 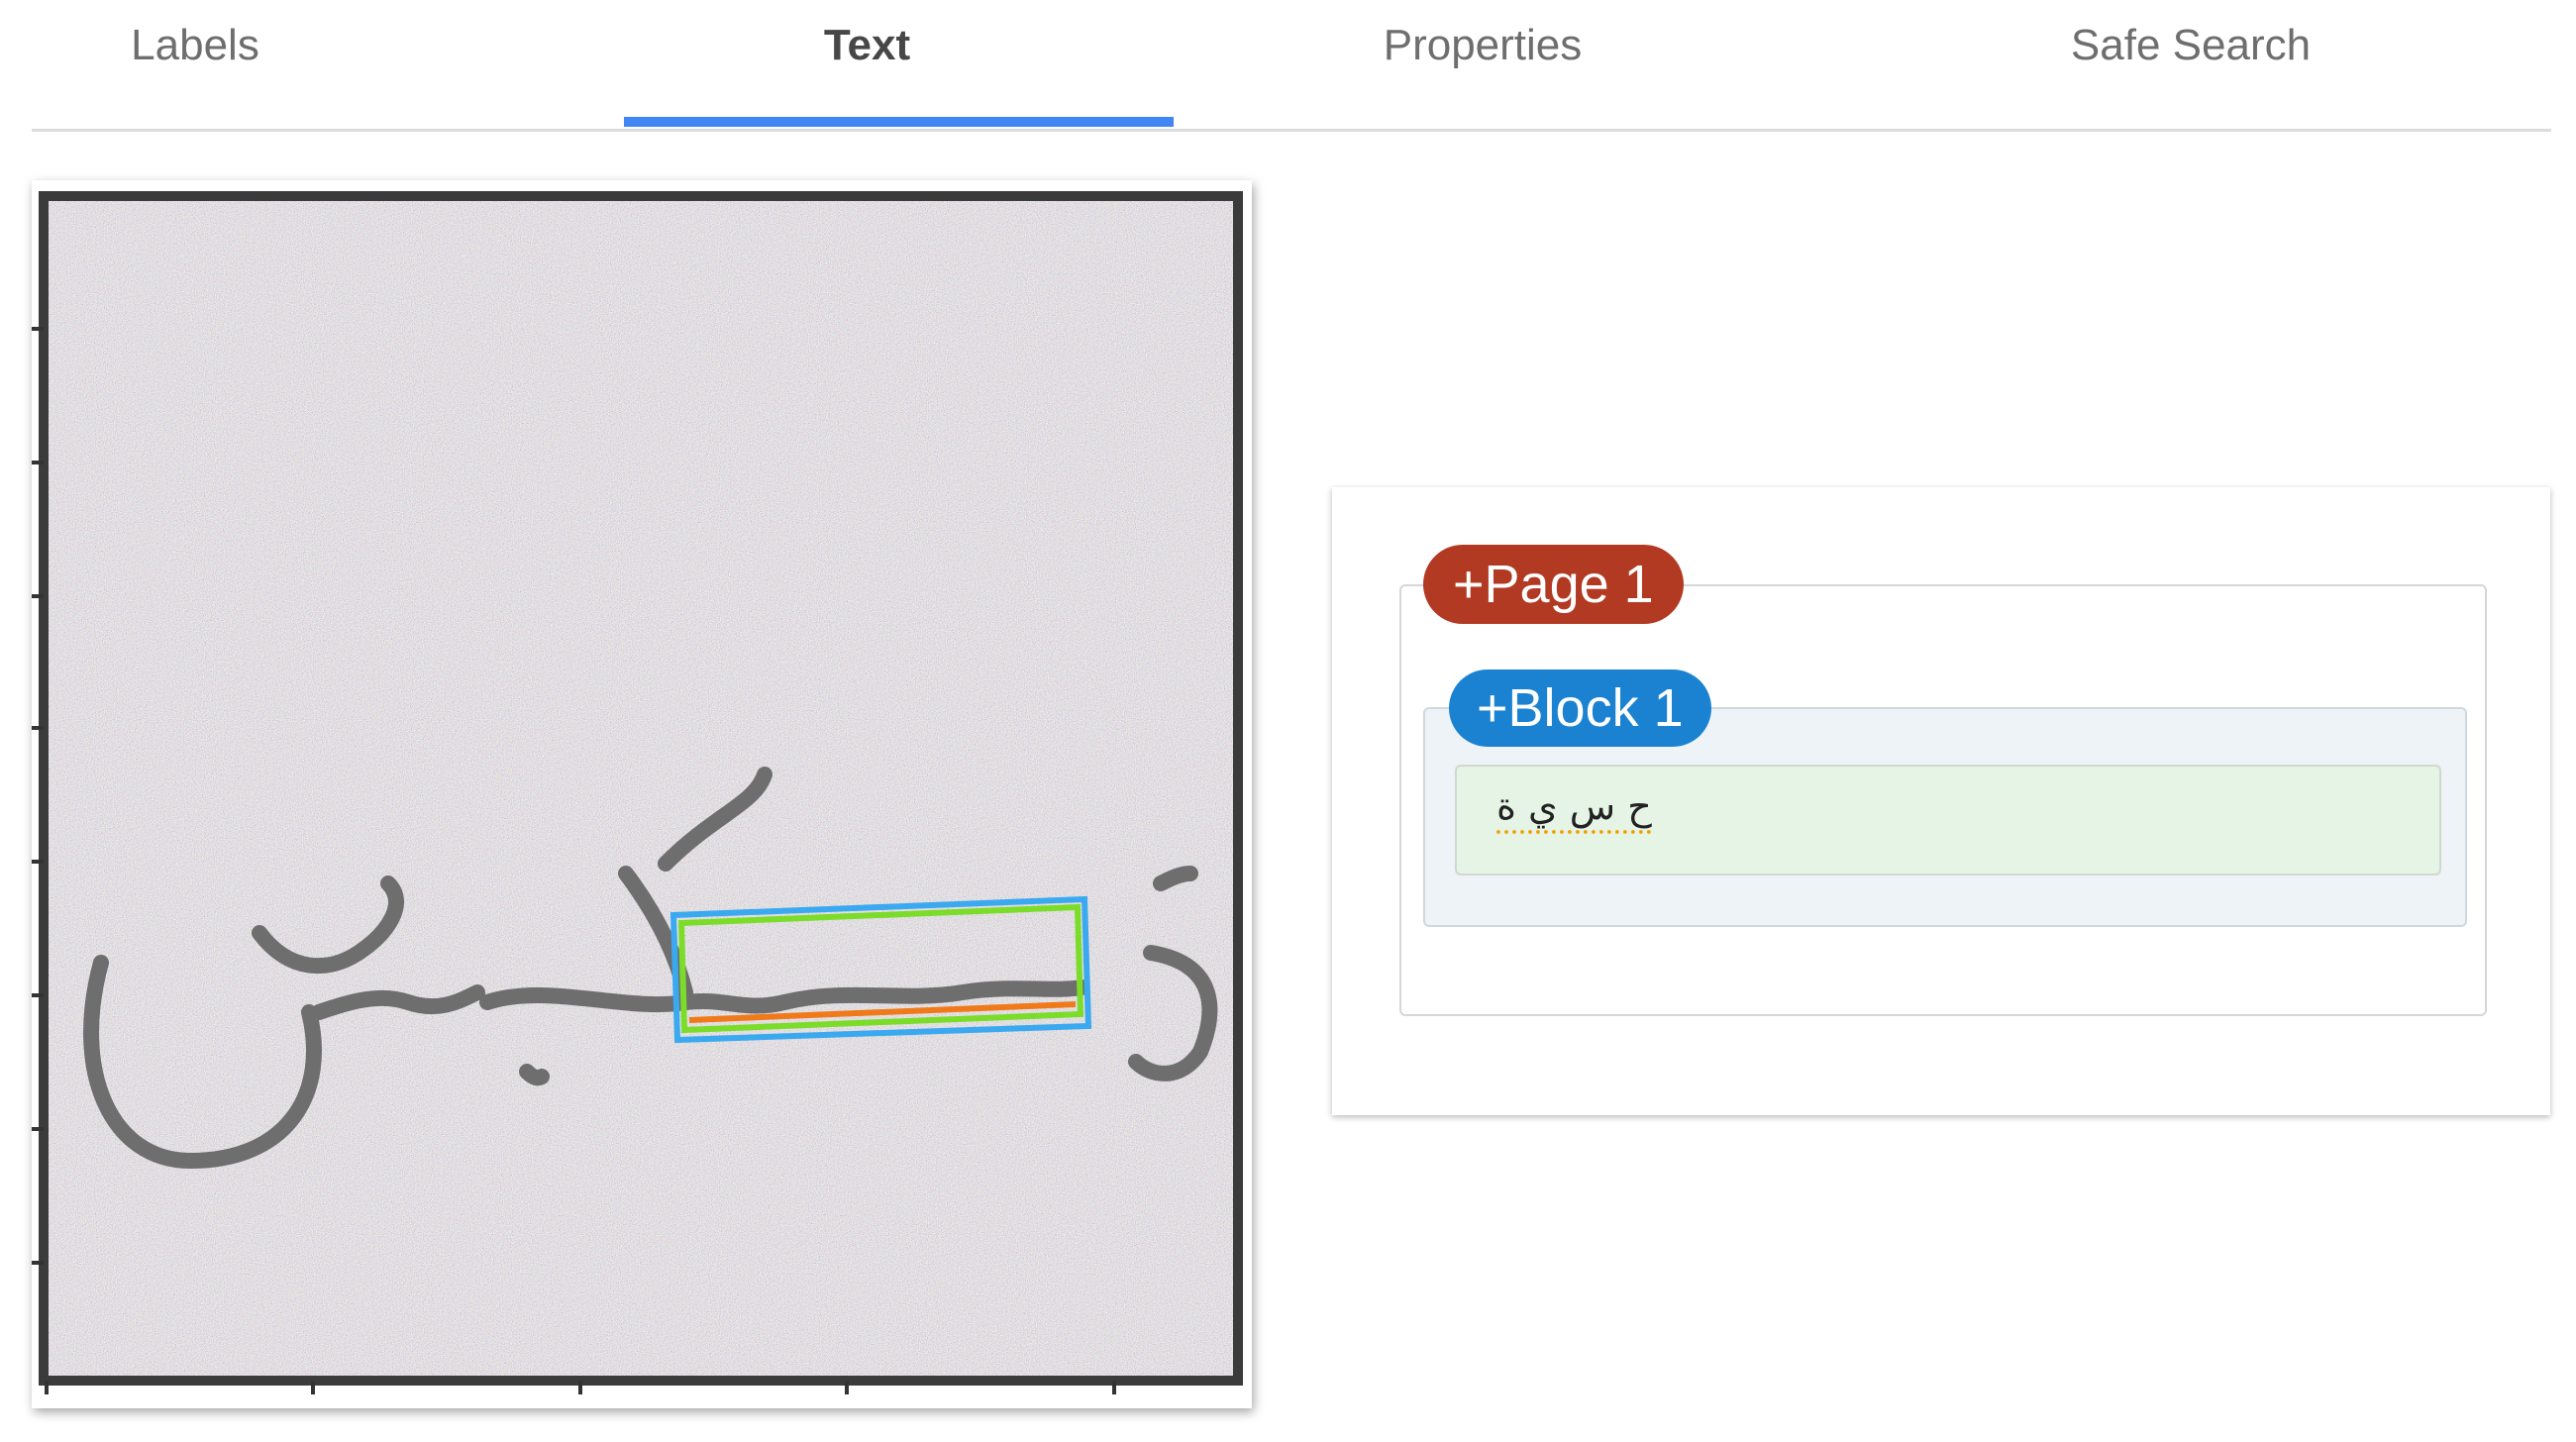 What do you see at coordinates (1574, 806) in the screenshot?
I see `detected-text: ح س ي ة` at bounding box center [1574, 806].